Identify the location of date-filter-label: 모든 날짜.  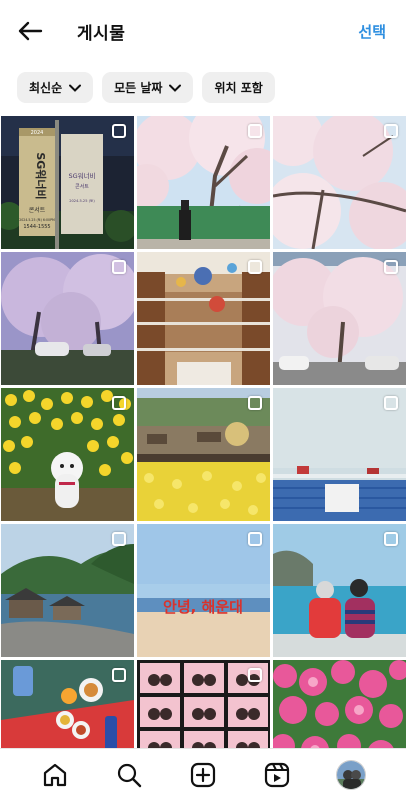
(138, 88).